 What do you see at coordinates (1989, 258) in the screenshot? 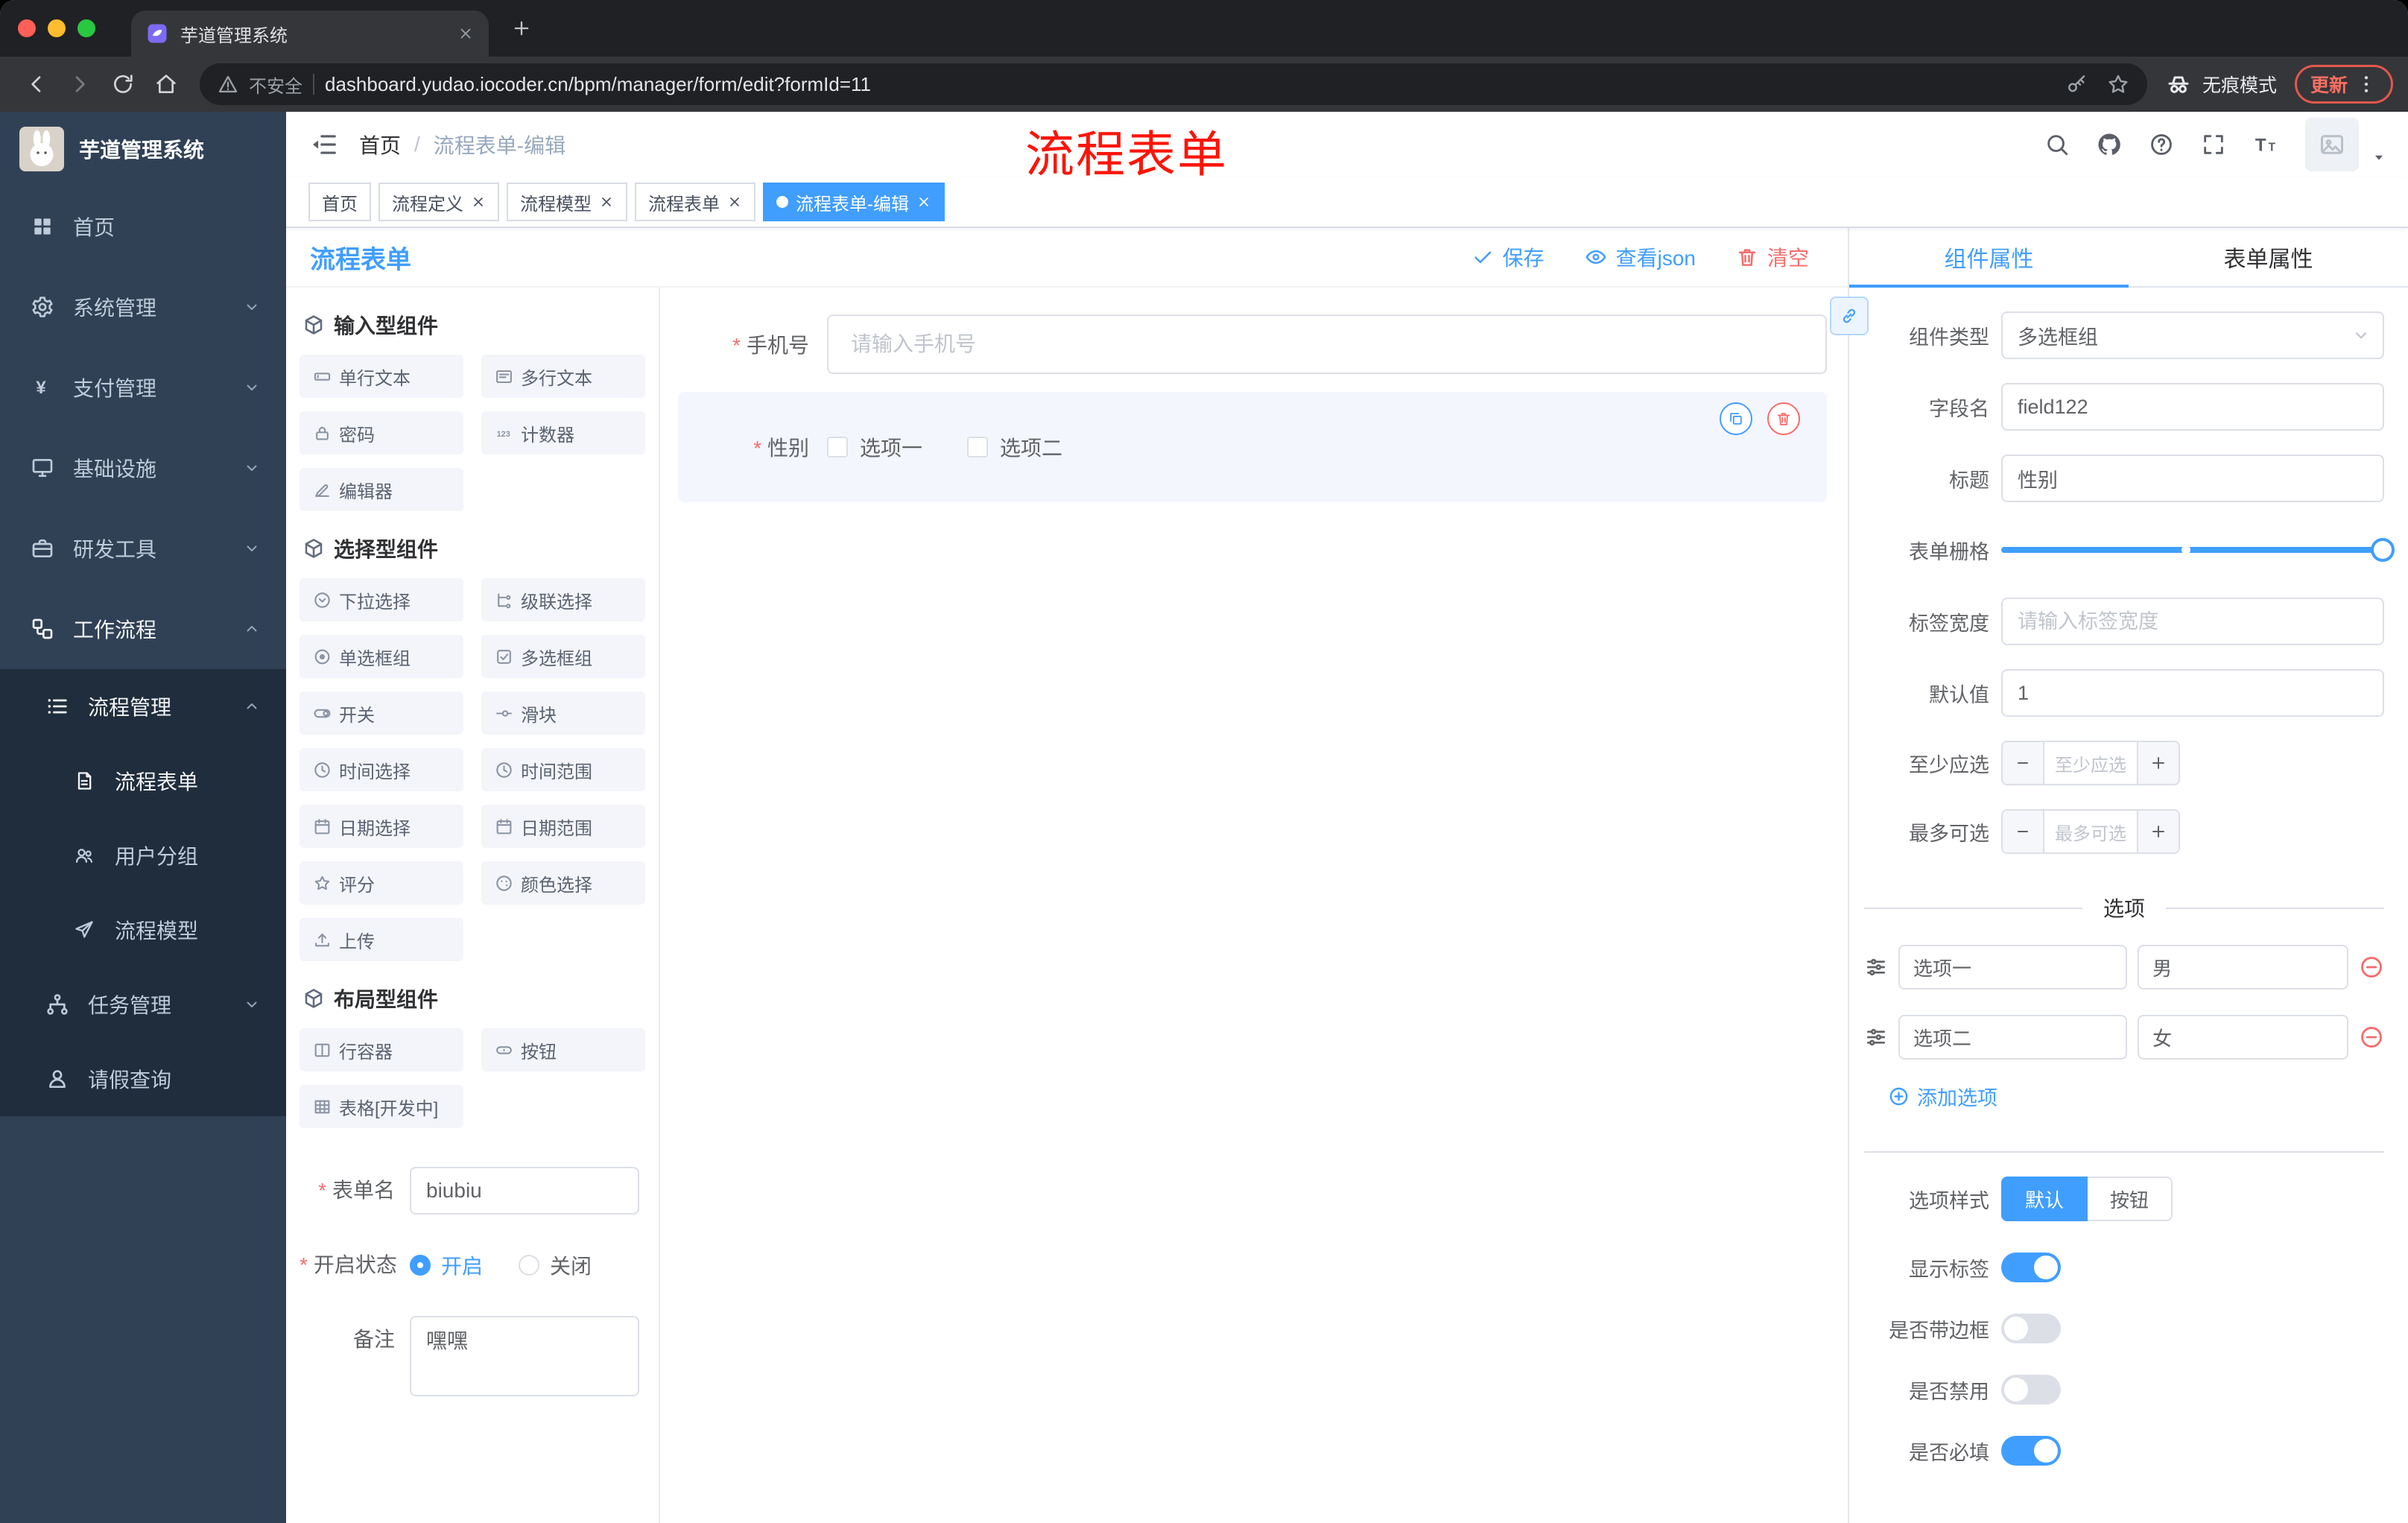
I see `tab-component-props: 组件属性` at bounding box center [1989, 258].